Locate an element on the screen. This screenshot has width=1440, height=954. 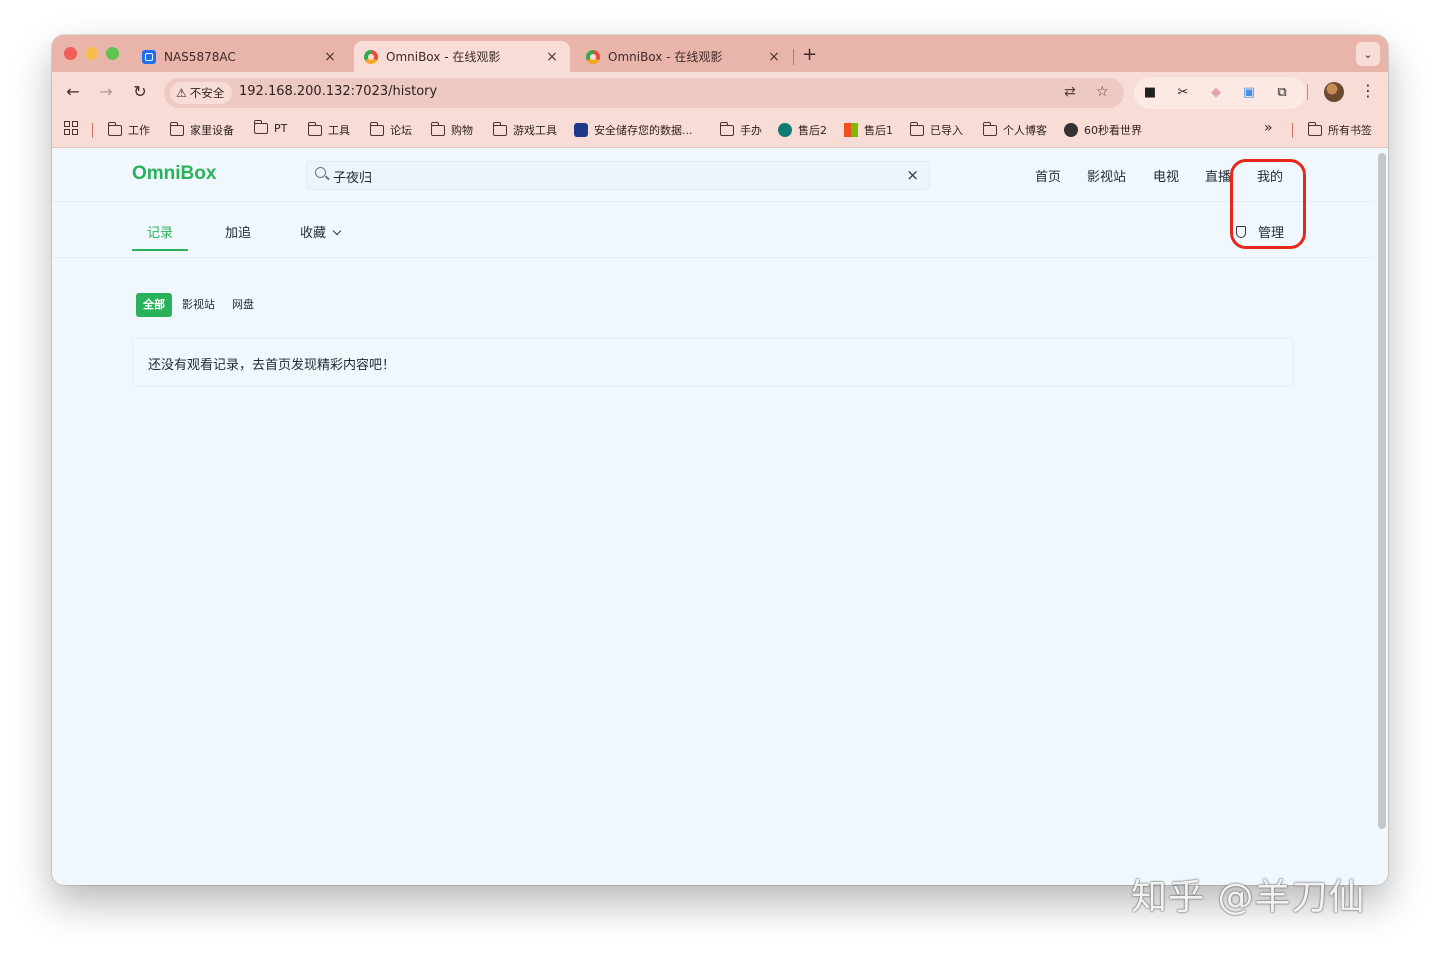
bookmark-star-icon: ☆ is located at coordinates (1102, 92).